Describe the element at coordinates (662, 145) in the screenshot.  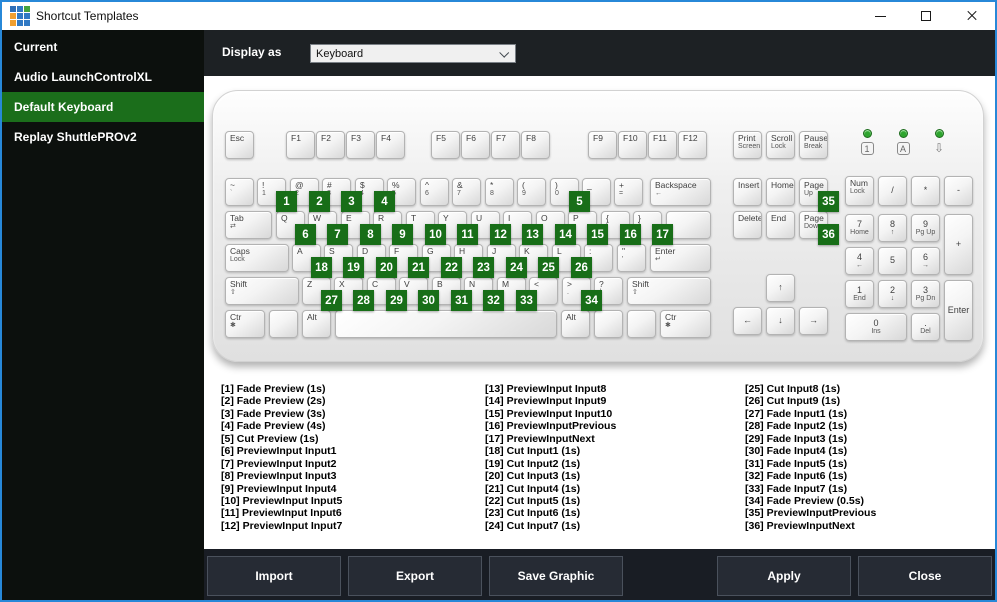
I see `key-f11: F11` at that location.